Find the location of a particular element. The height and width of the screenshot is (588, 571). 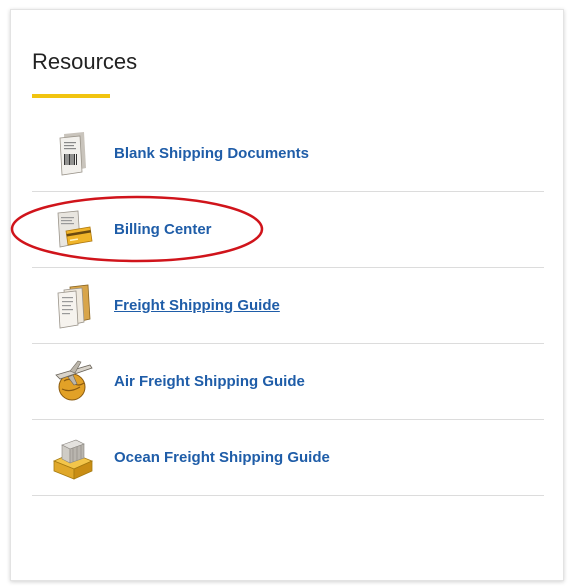

panel-title: Resources is located at coordinates (85, 61).